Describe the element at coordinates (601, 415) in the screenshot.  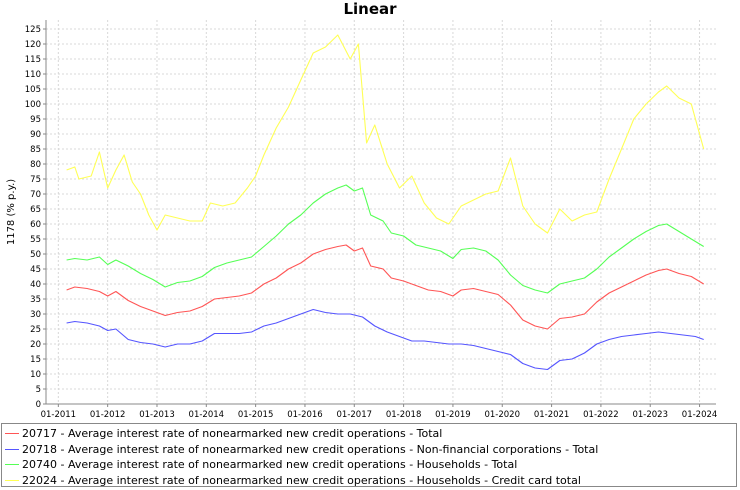
I see `x-tick-label: 01-2022` at that location.